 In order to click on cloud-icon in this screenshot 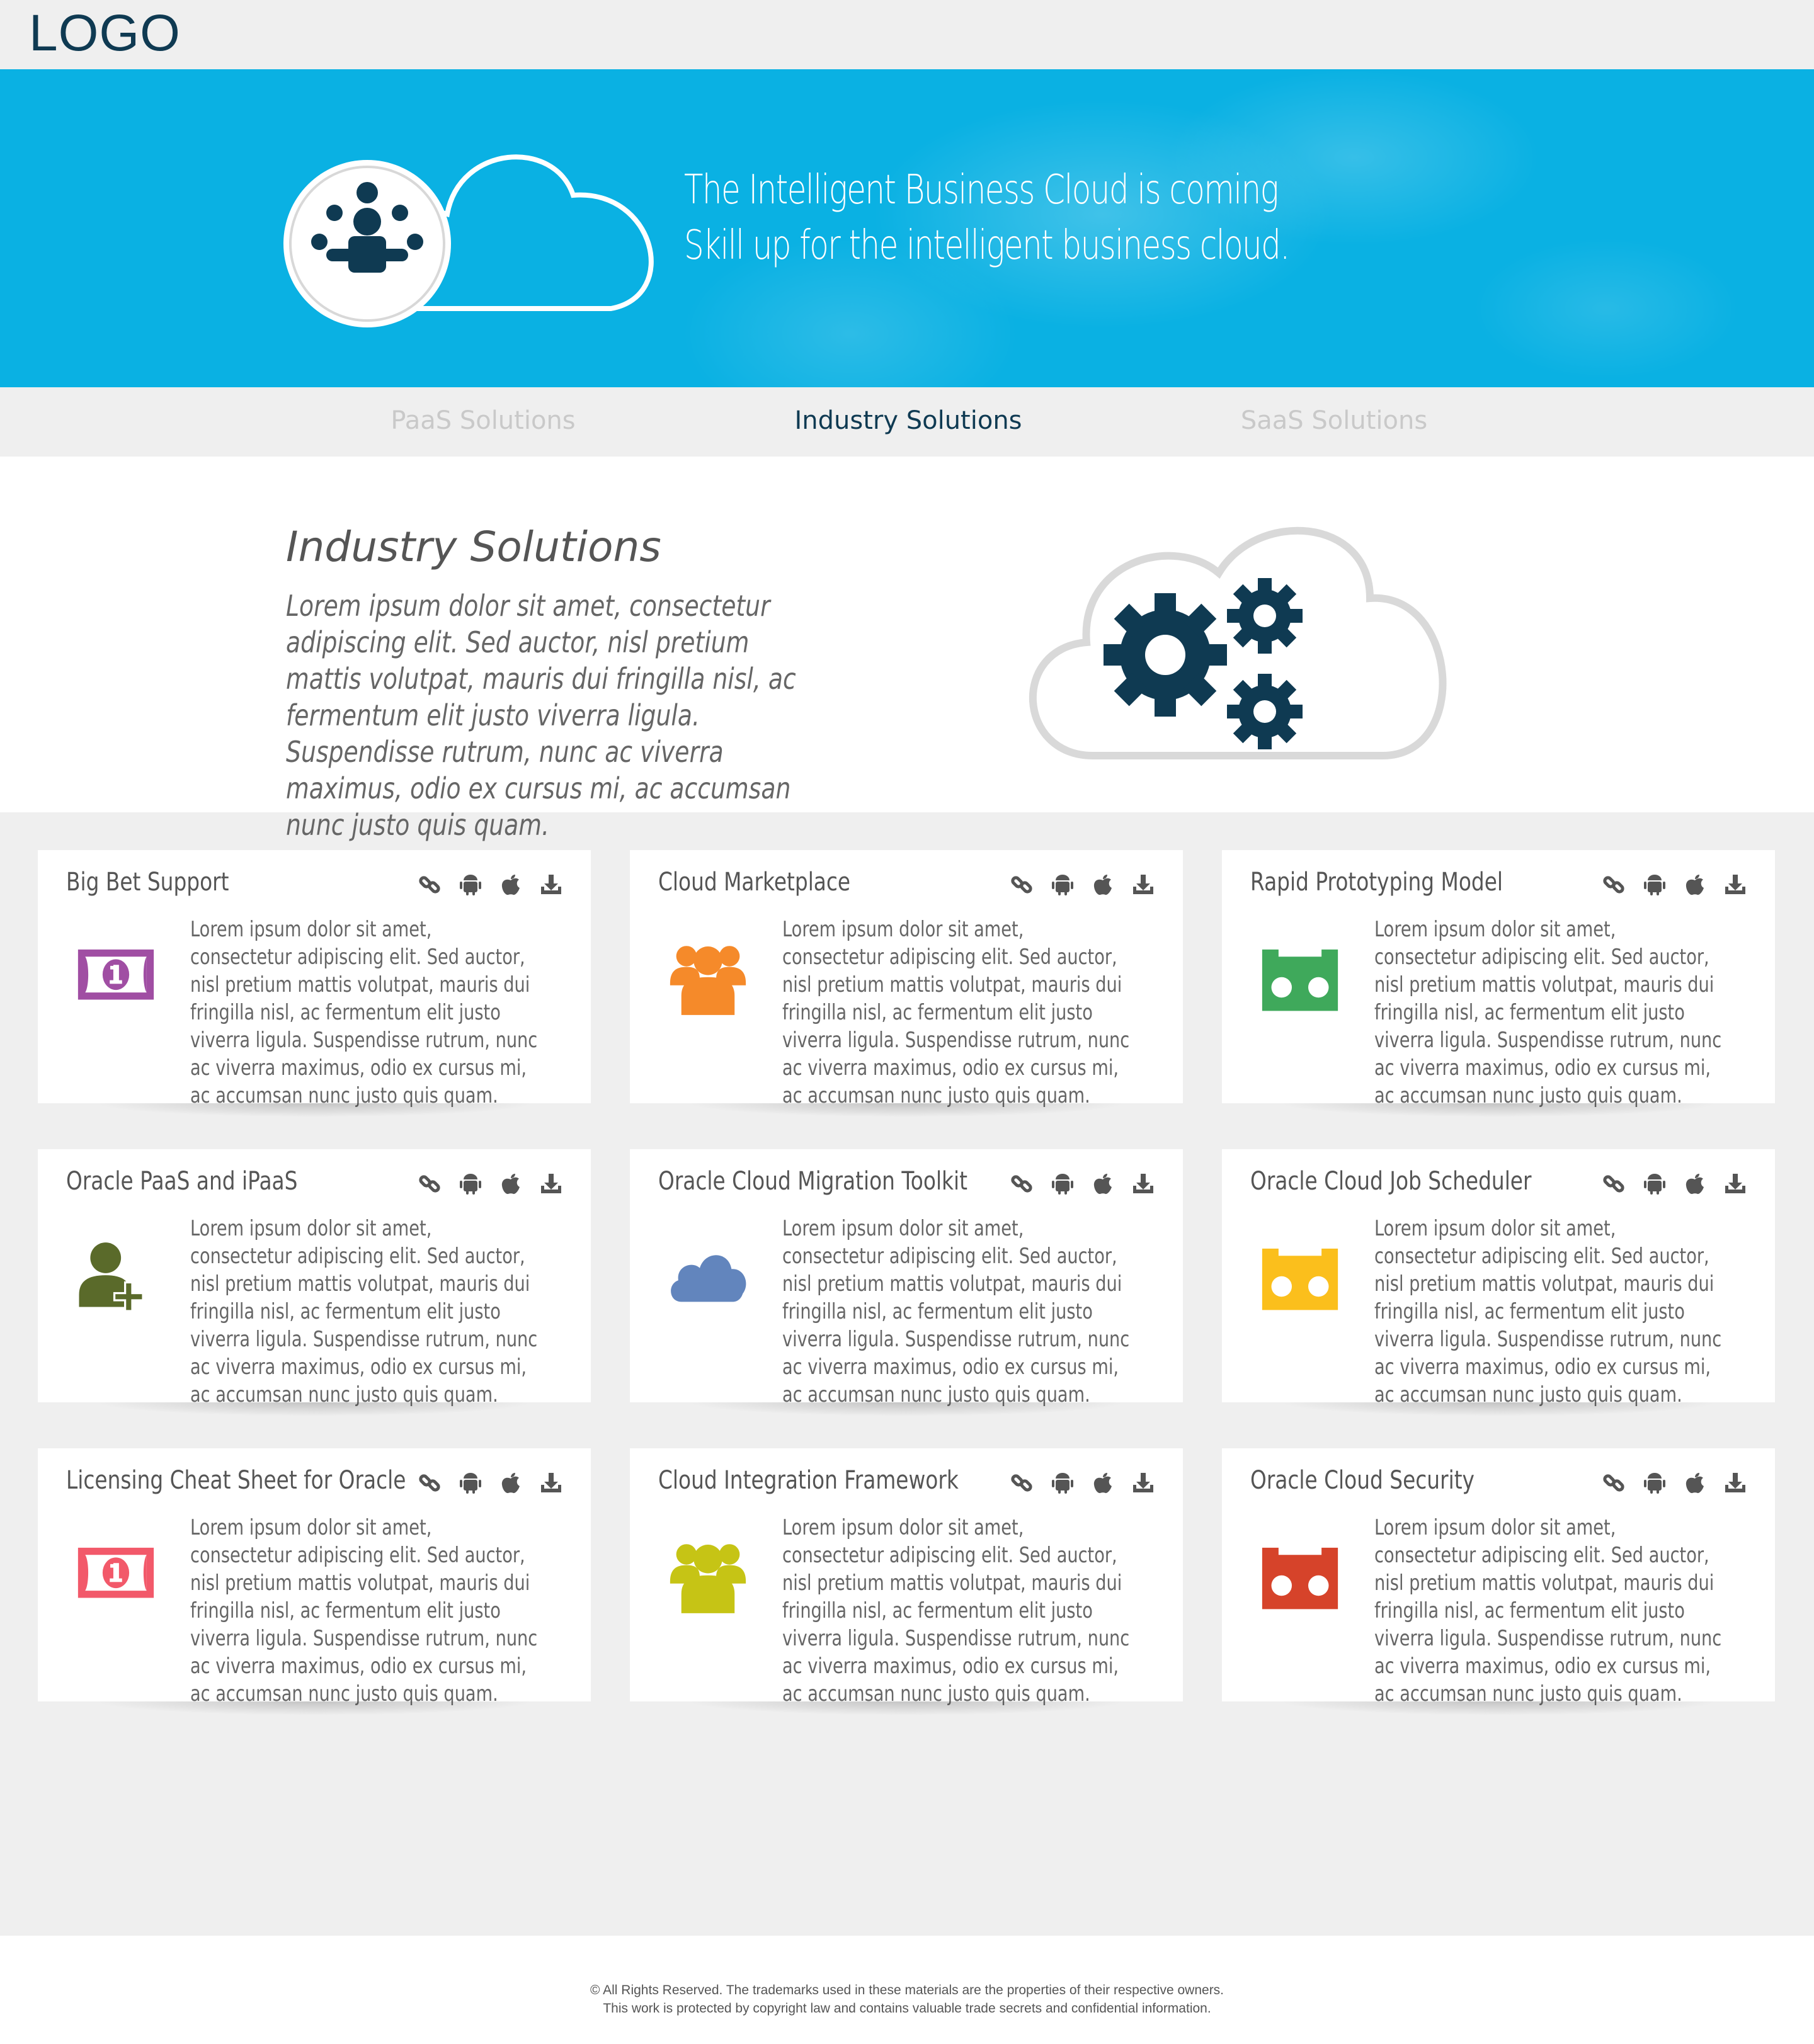, I will do `click(708, 1278)`.